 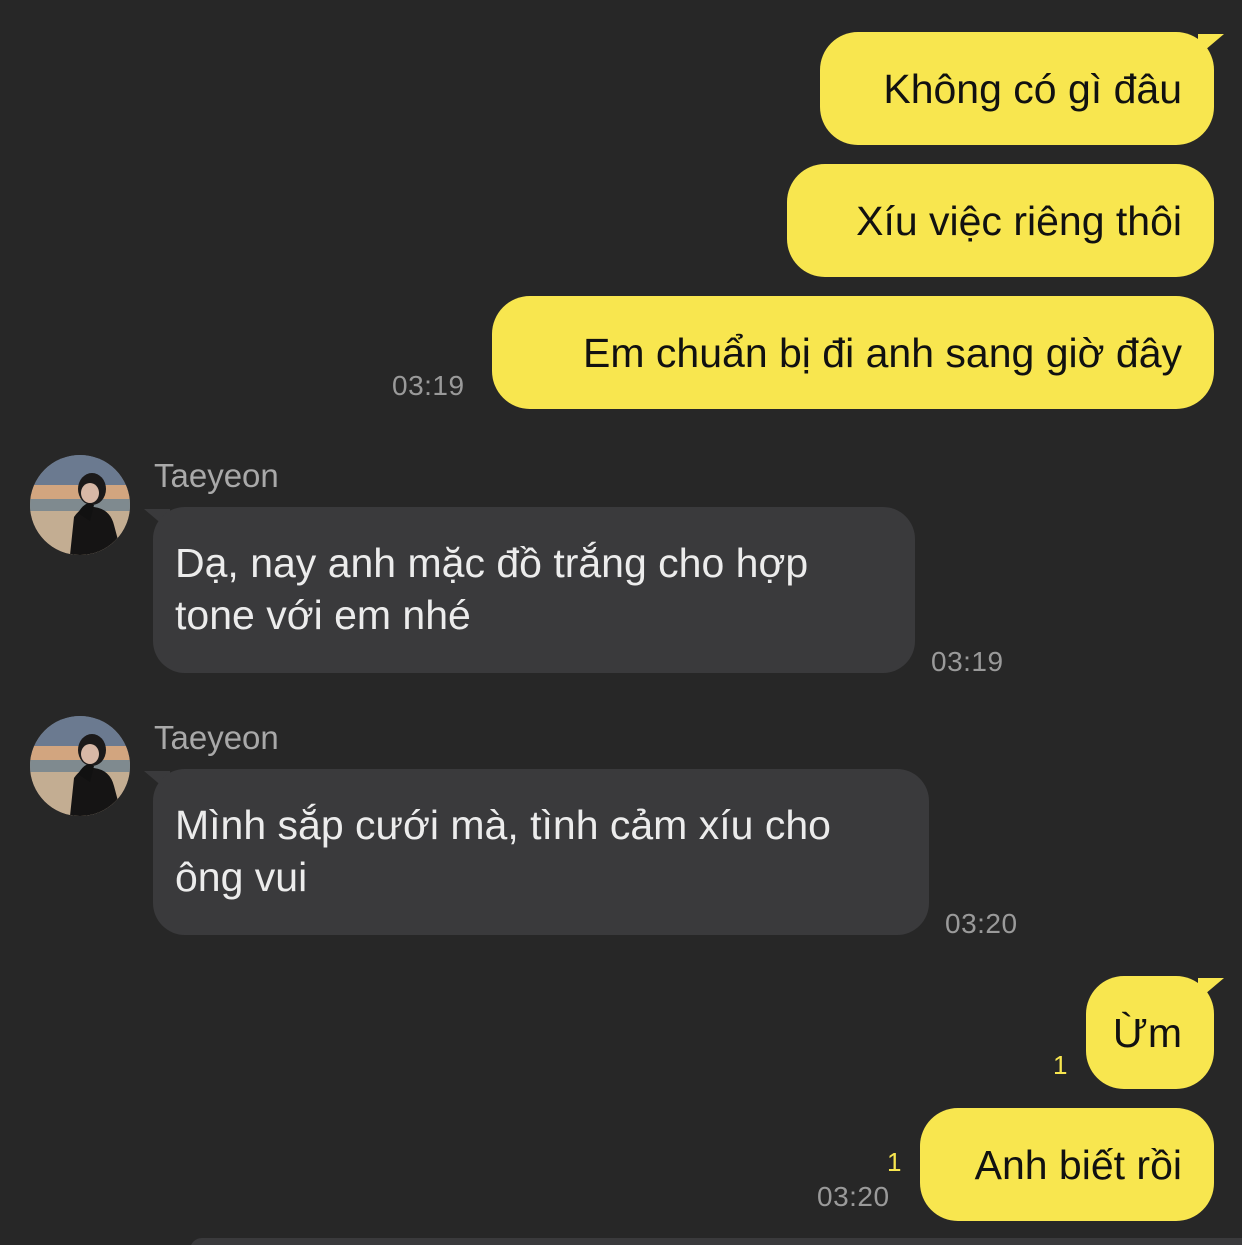 What do you see at coordinates (1019, 220) in the screenshot?
I see `message-text: Xíu việc riêng thôi` at bounding box center [1019, 220].